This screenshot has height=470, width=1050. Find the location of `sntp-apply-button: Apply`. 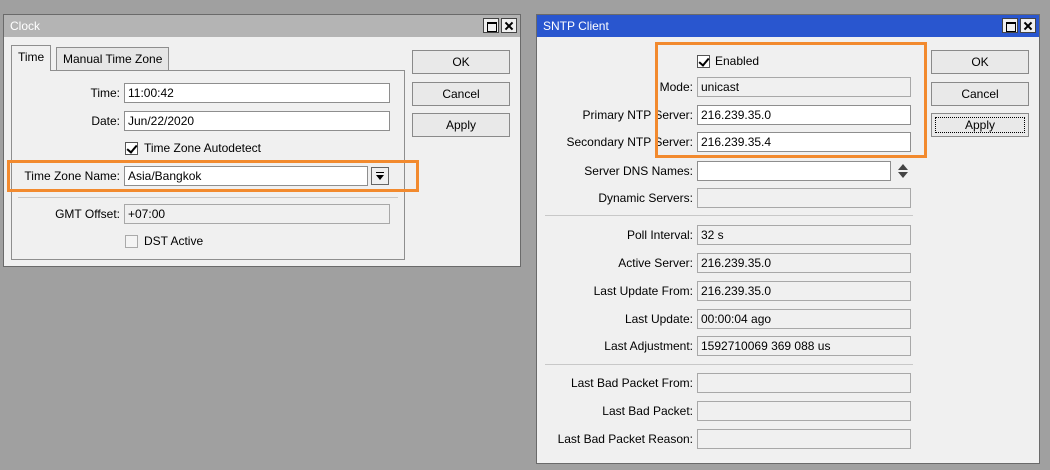

sntp-apply-button: Apply is located at coordinates (980, 125).